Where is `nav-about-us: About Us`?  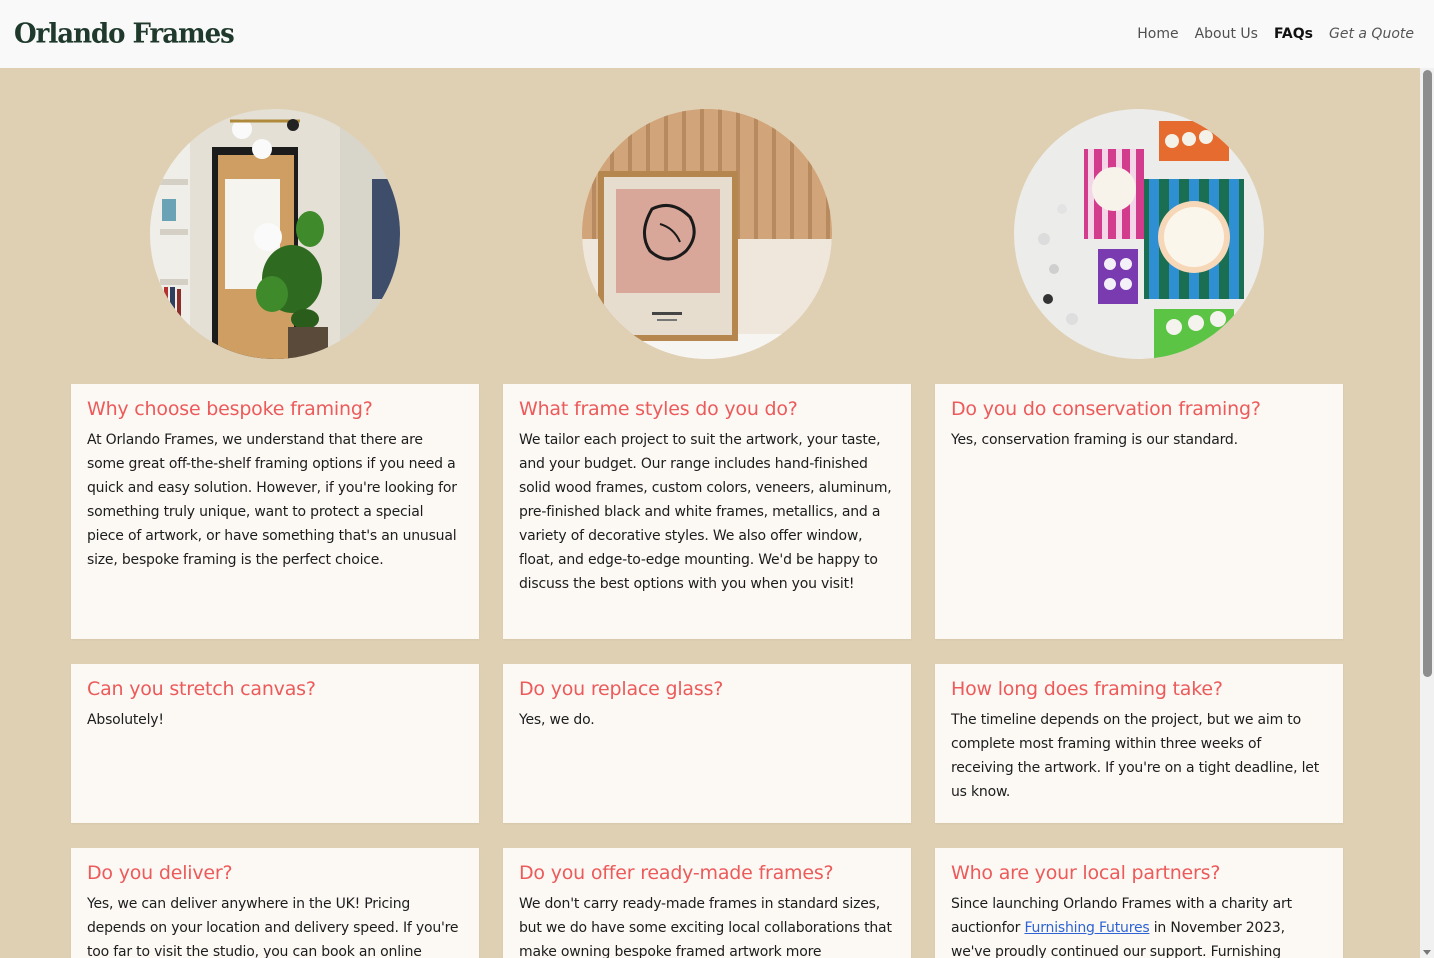 nav-about-us: About Us is located at coordinates (1226, 34).